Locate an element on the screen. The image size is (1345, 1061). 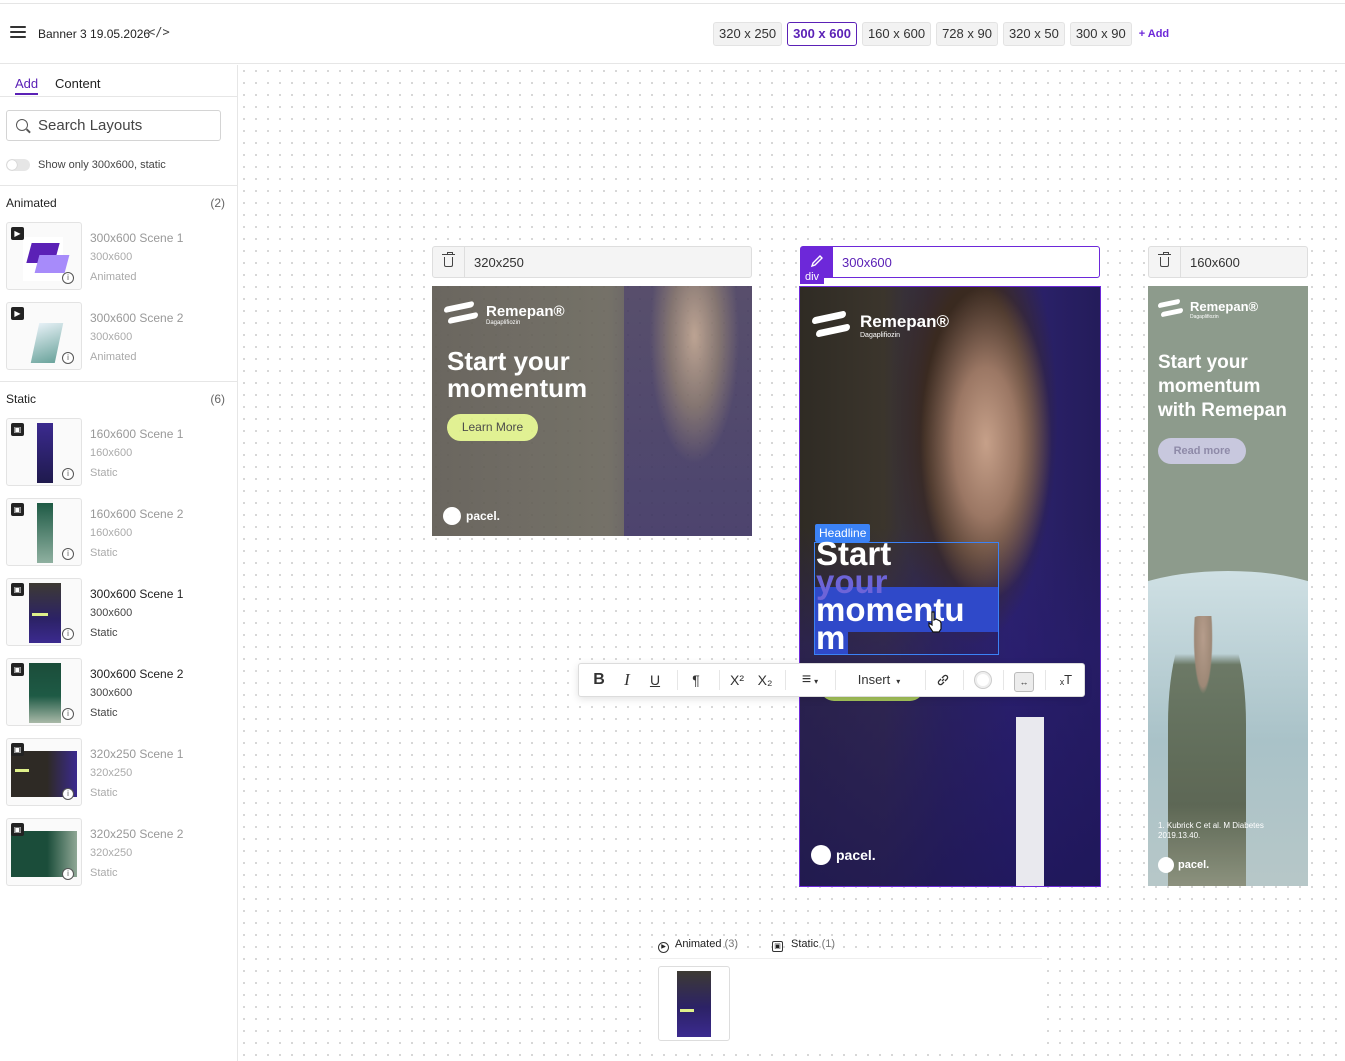
banner-headline: Start your momentu m is located at coordinates (890, 595).